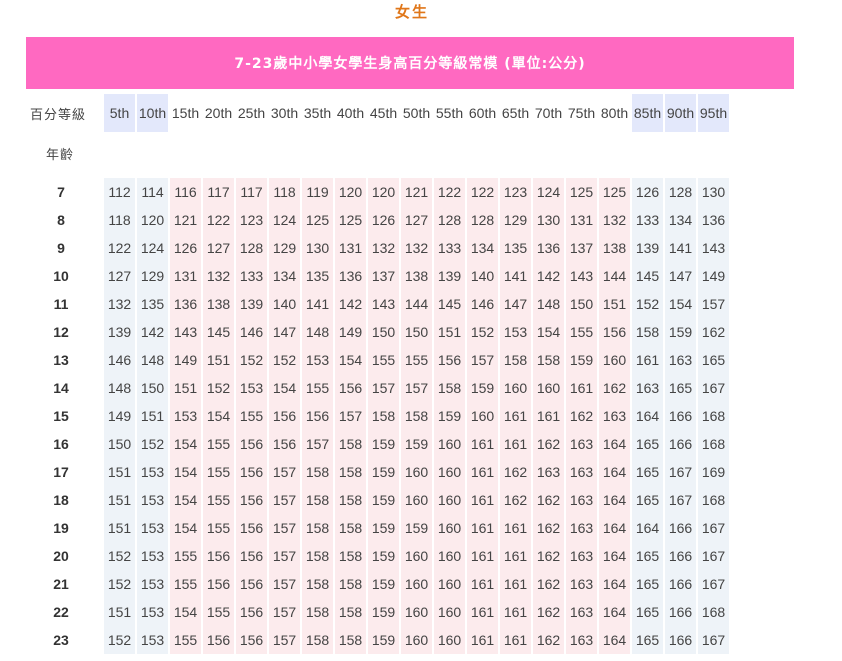  I want to click on height-cell: 168, so click(713, 444).